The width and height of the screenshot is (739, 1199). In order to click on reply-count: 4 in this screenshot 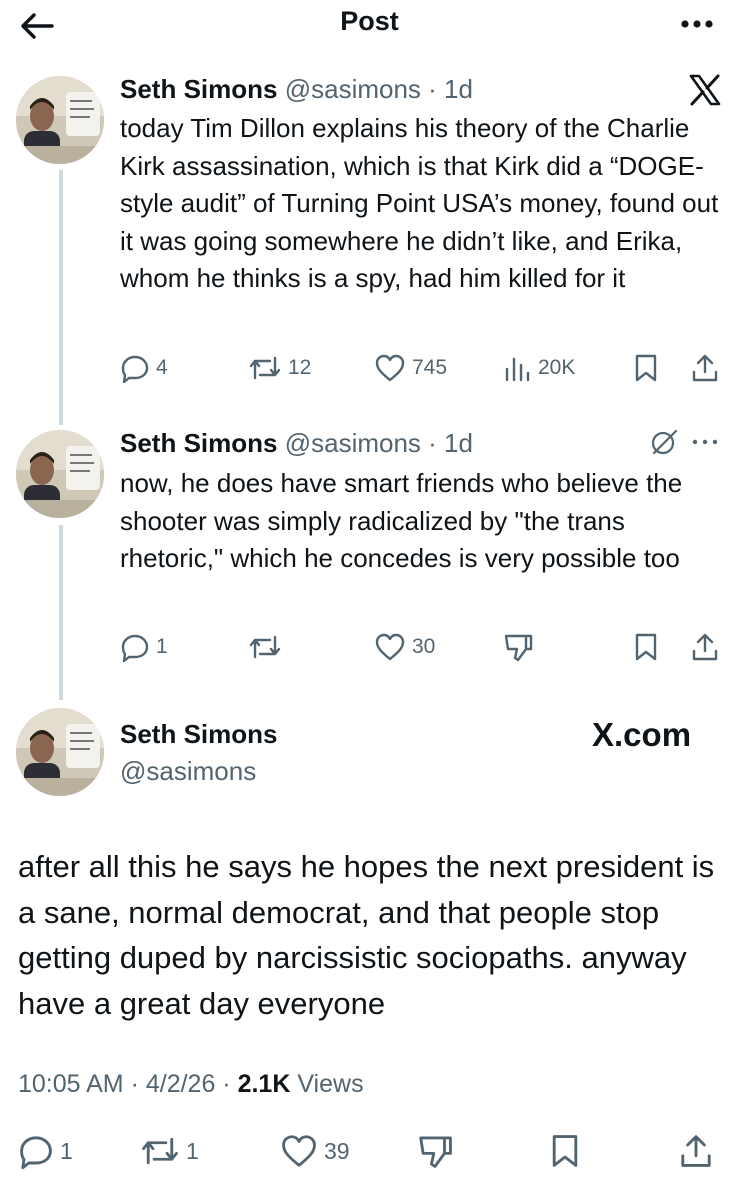, I will do `click(162, 367)`.